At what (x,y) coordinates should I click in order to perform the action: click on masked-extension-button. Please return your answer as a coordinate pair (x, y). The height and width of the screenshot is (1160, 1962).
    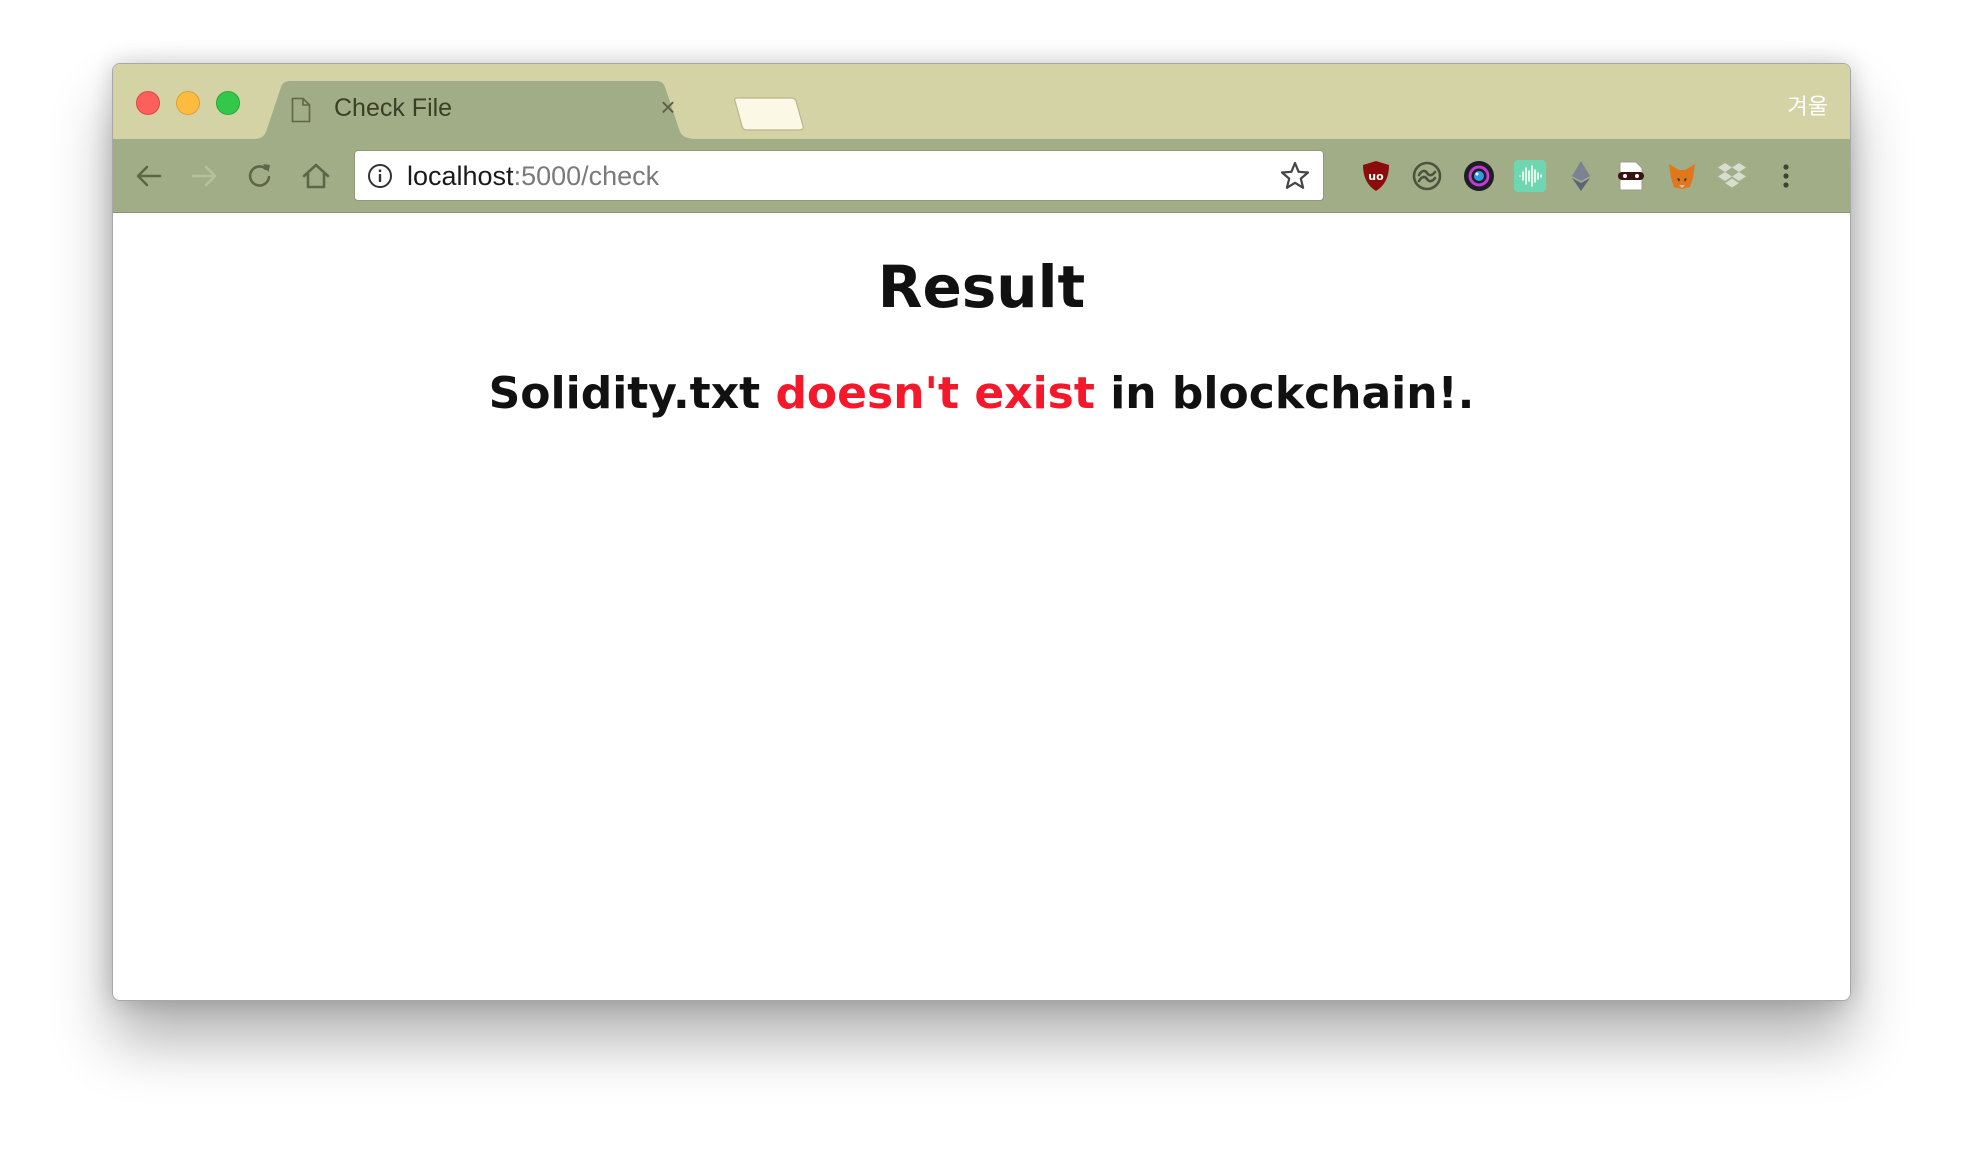
    Looking at the image, I should click on (1631, 176).